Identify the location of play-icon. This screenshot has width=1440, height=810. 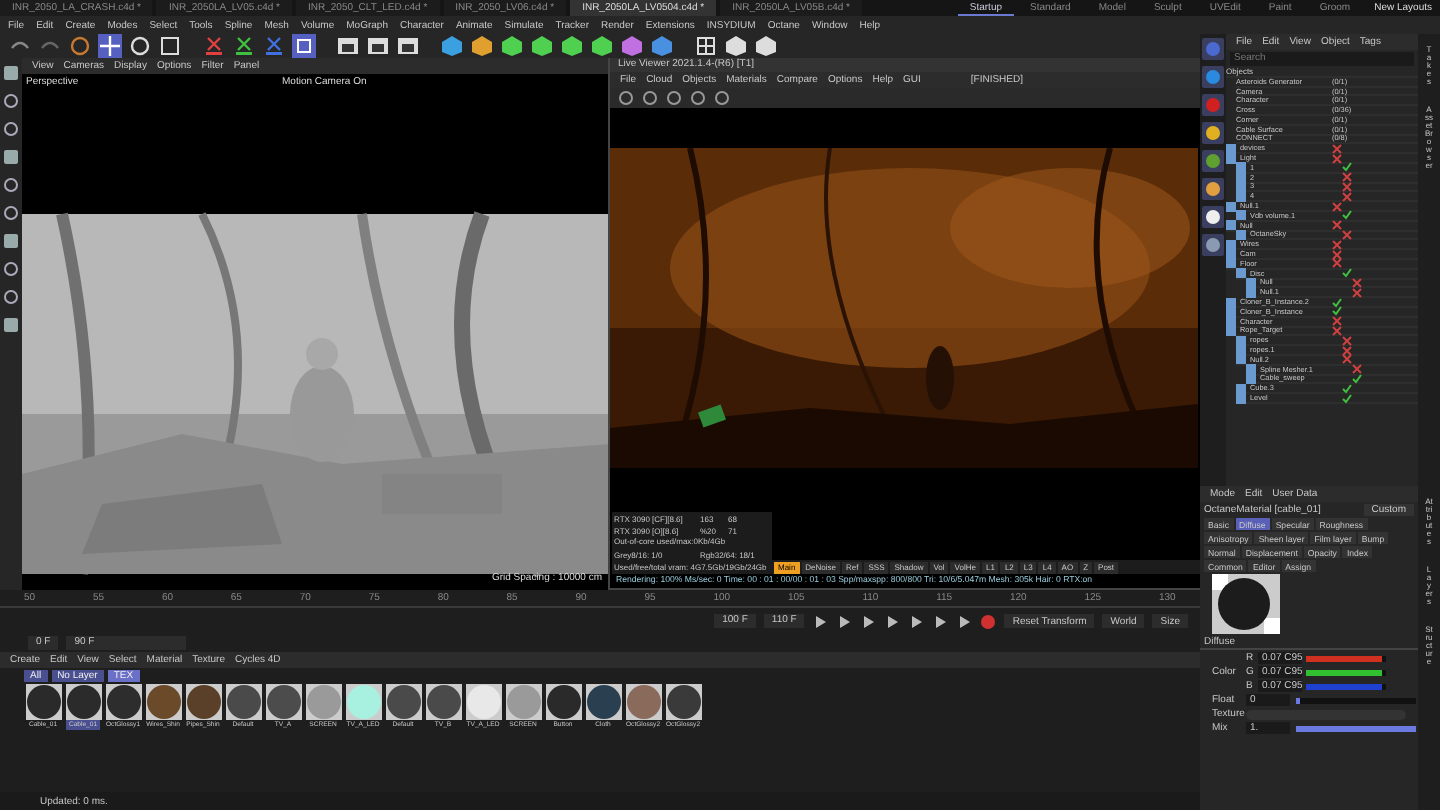
(892, 621).